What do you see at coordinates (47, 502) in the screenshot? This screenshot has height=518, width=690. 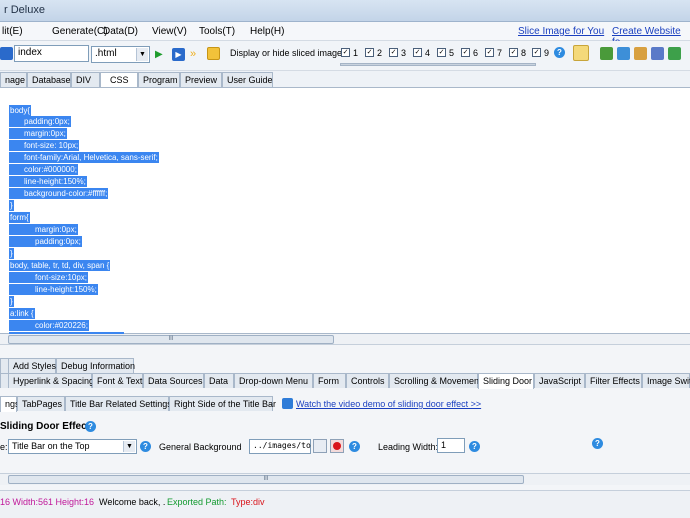 I see `status-dimensions: 16 Width:561 Height:16` at bounding box center [47, 502].